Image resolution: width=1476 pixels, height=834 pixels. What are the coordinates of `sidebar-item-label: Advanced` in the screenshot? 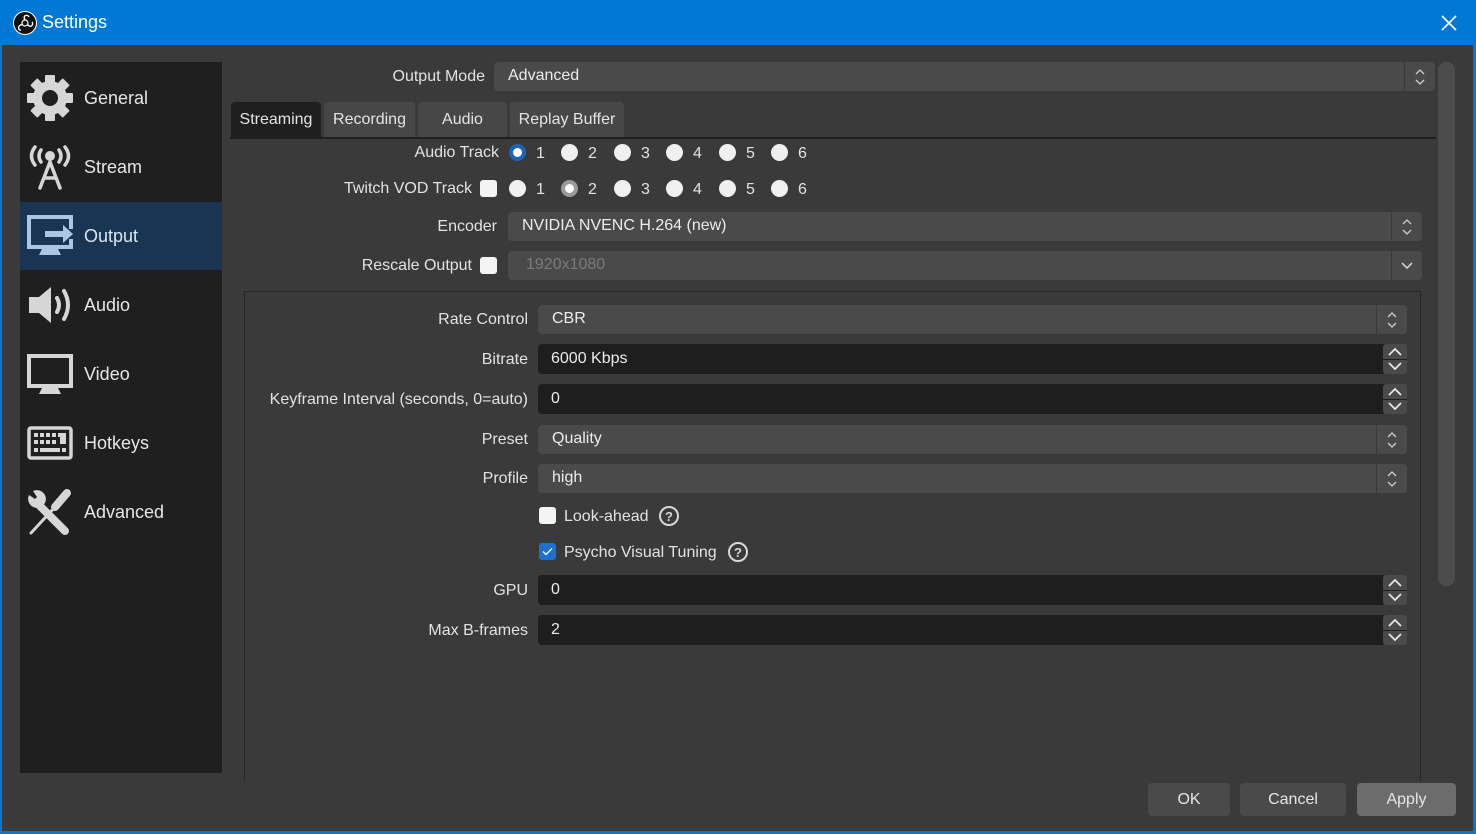 It's located at (124, 511).